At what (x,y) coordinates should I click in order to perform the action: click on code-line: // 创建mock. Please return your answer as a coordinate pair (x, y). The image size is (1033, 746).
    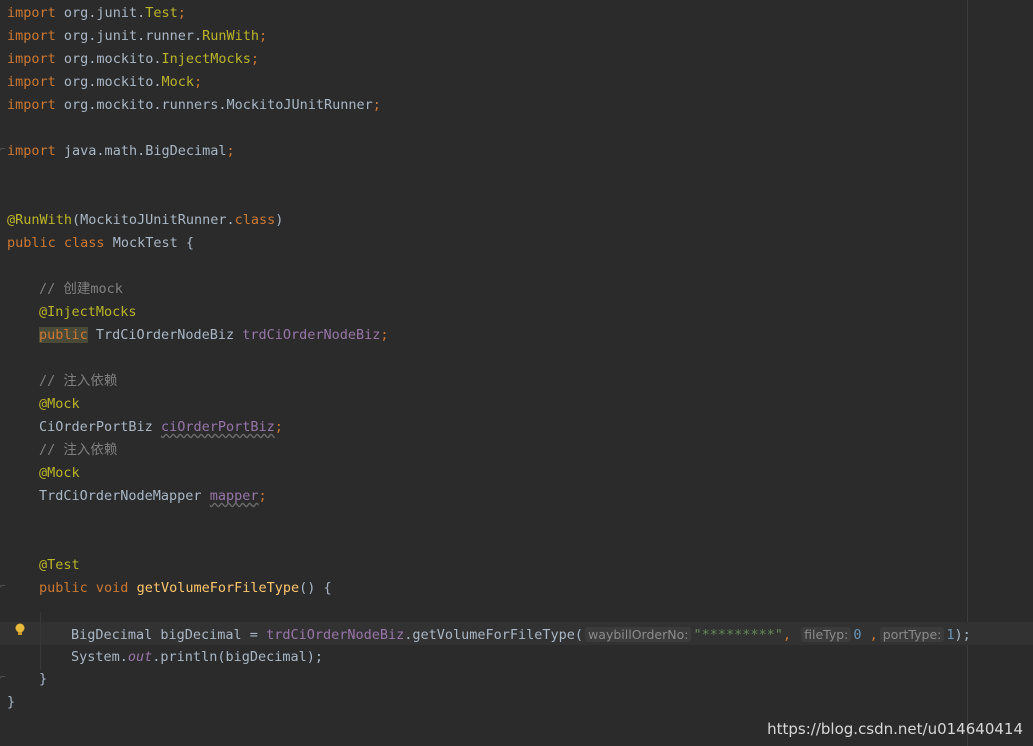
    Looking at the image, I should click on (81, 289).